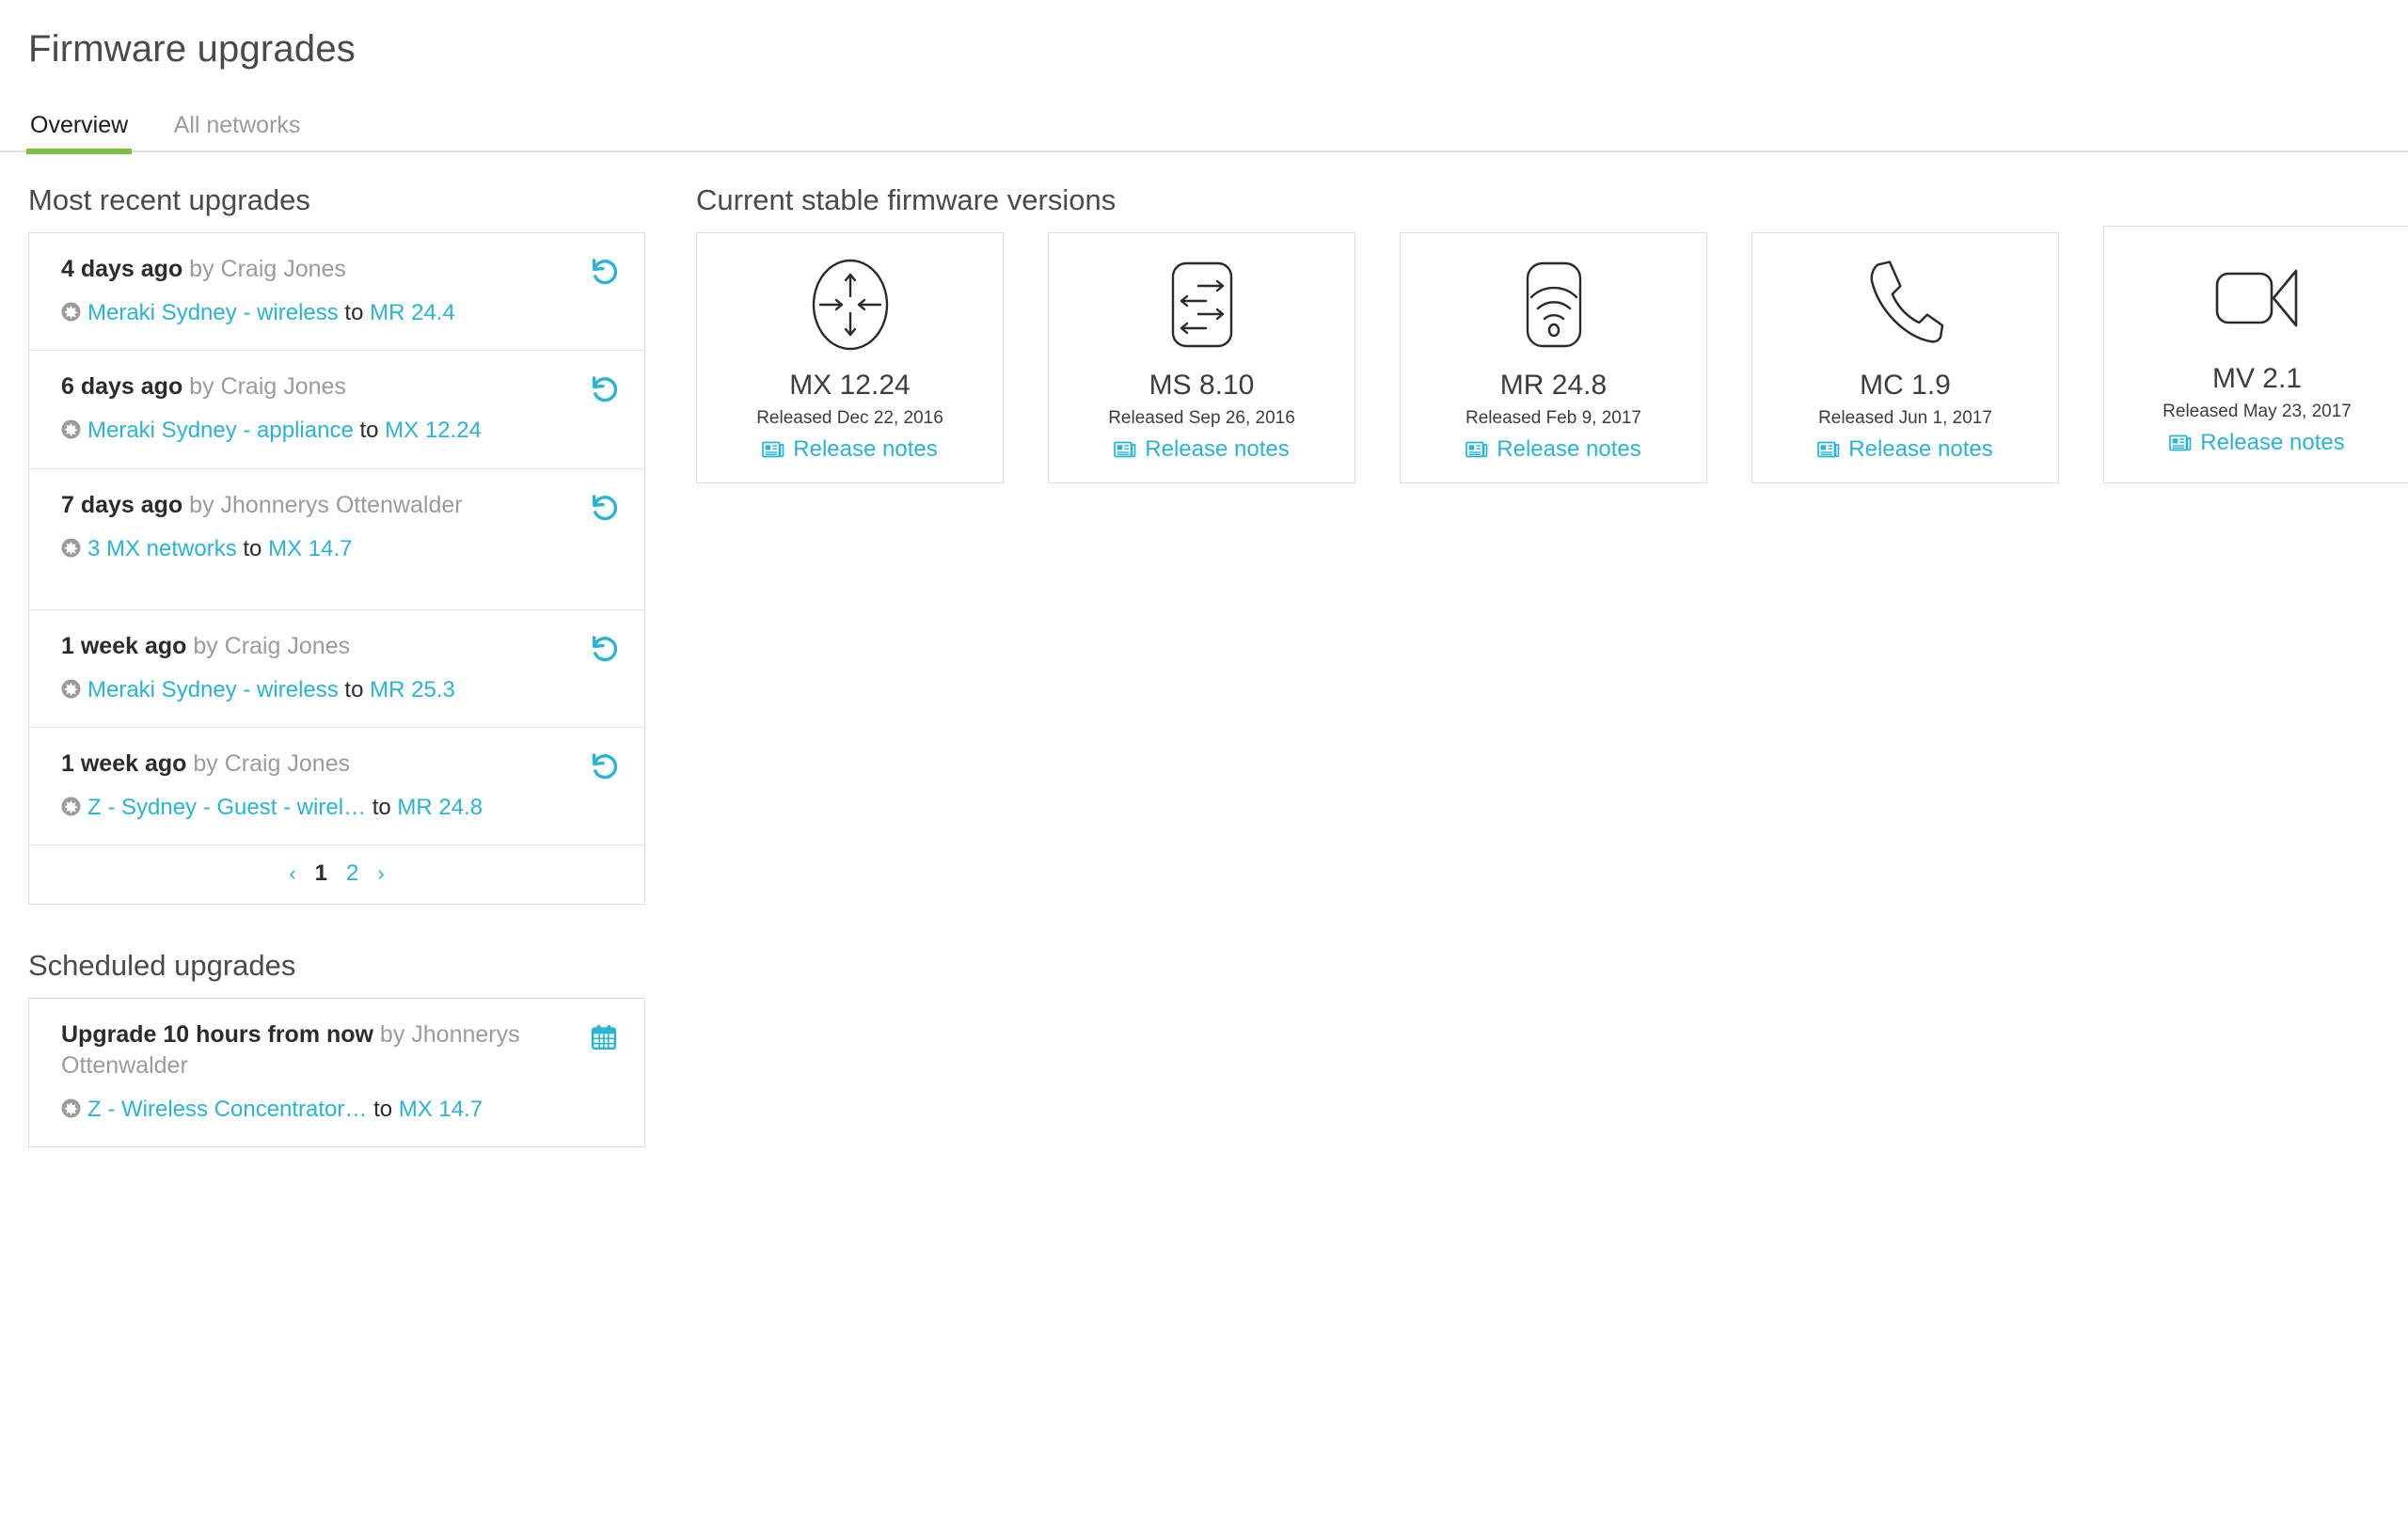 The height and width of the screenshot is (1531, 2408). Describe the element at coordinates (1905, 418) in the screenshot. I see `firmware-release-date: Released Jun 1, 2017` at that location.